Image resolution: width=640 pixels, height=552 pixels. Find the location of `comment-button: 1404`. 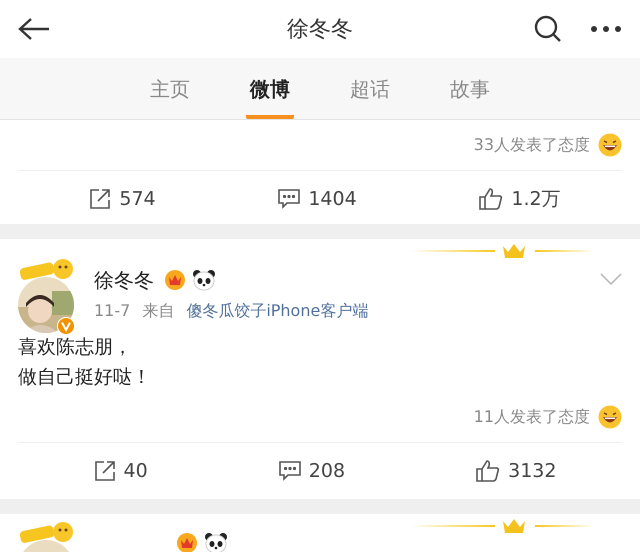

comment-button: 1404 is located at coordinates (317, 199).